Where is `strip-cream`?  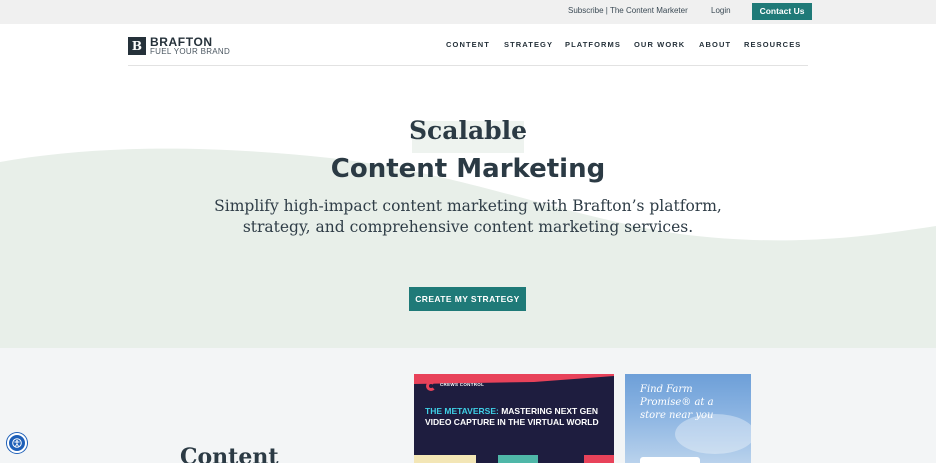 strip-cream is located at coordinates (445, 459).